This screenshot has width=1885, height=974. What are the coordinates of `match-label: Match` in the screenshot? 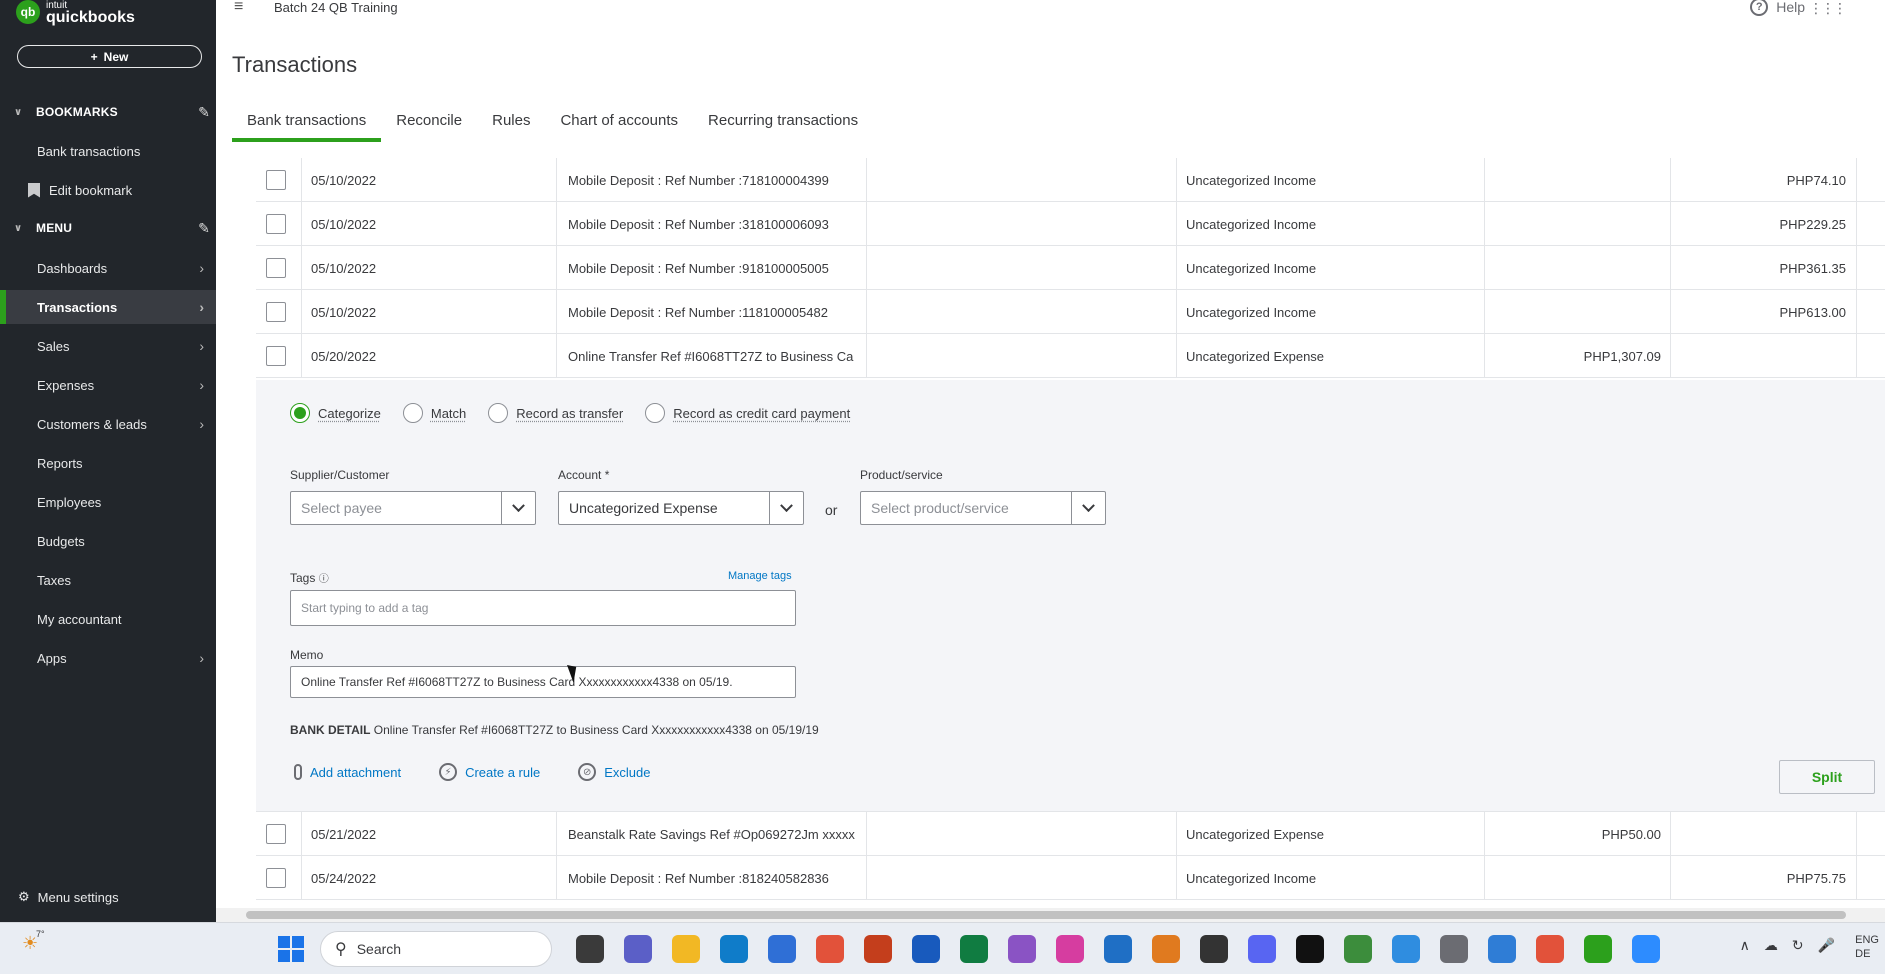 It's located at (448, 413).